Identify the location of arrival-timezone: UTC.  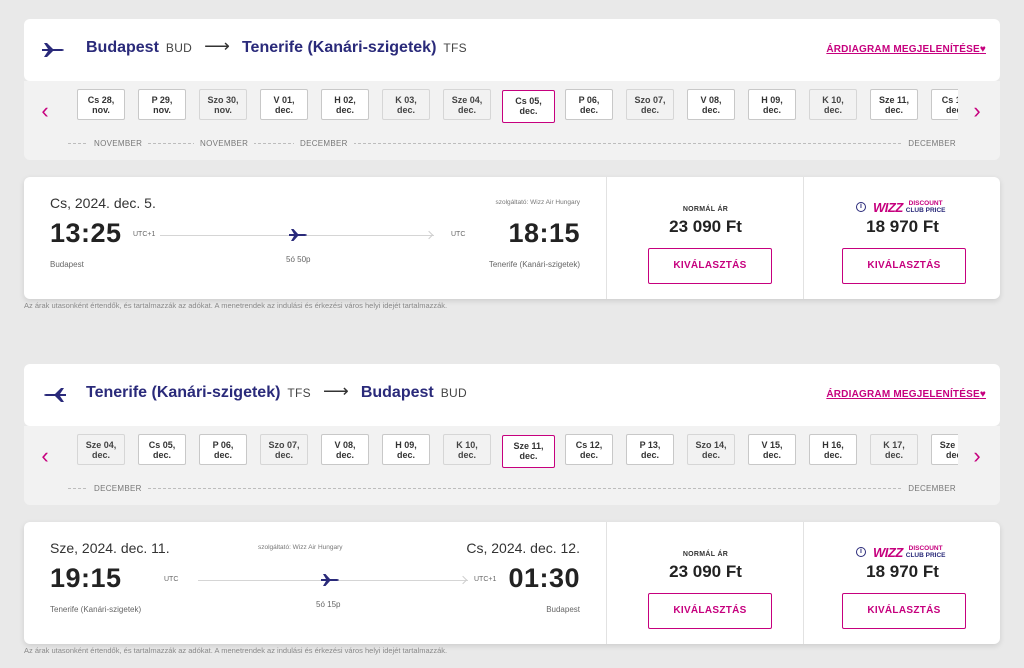
(458, 234).